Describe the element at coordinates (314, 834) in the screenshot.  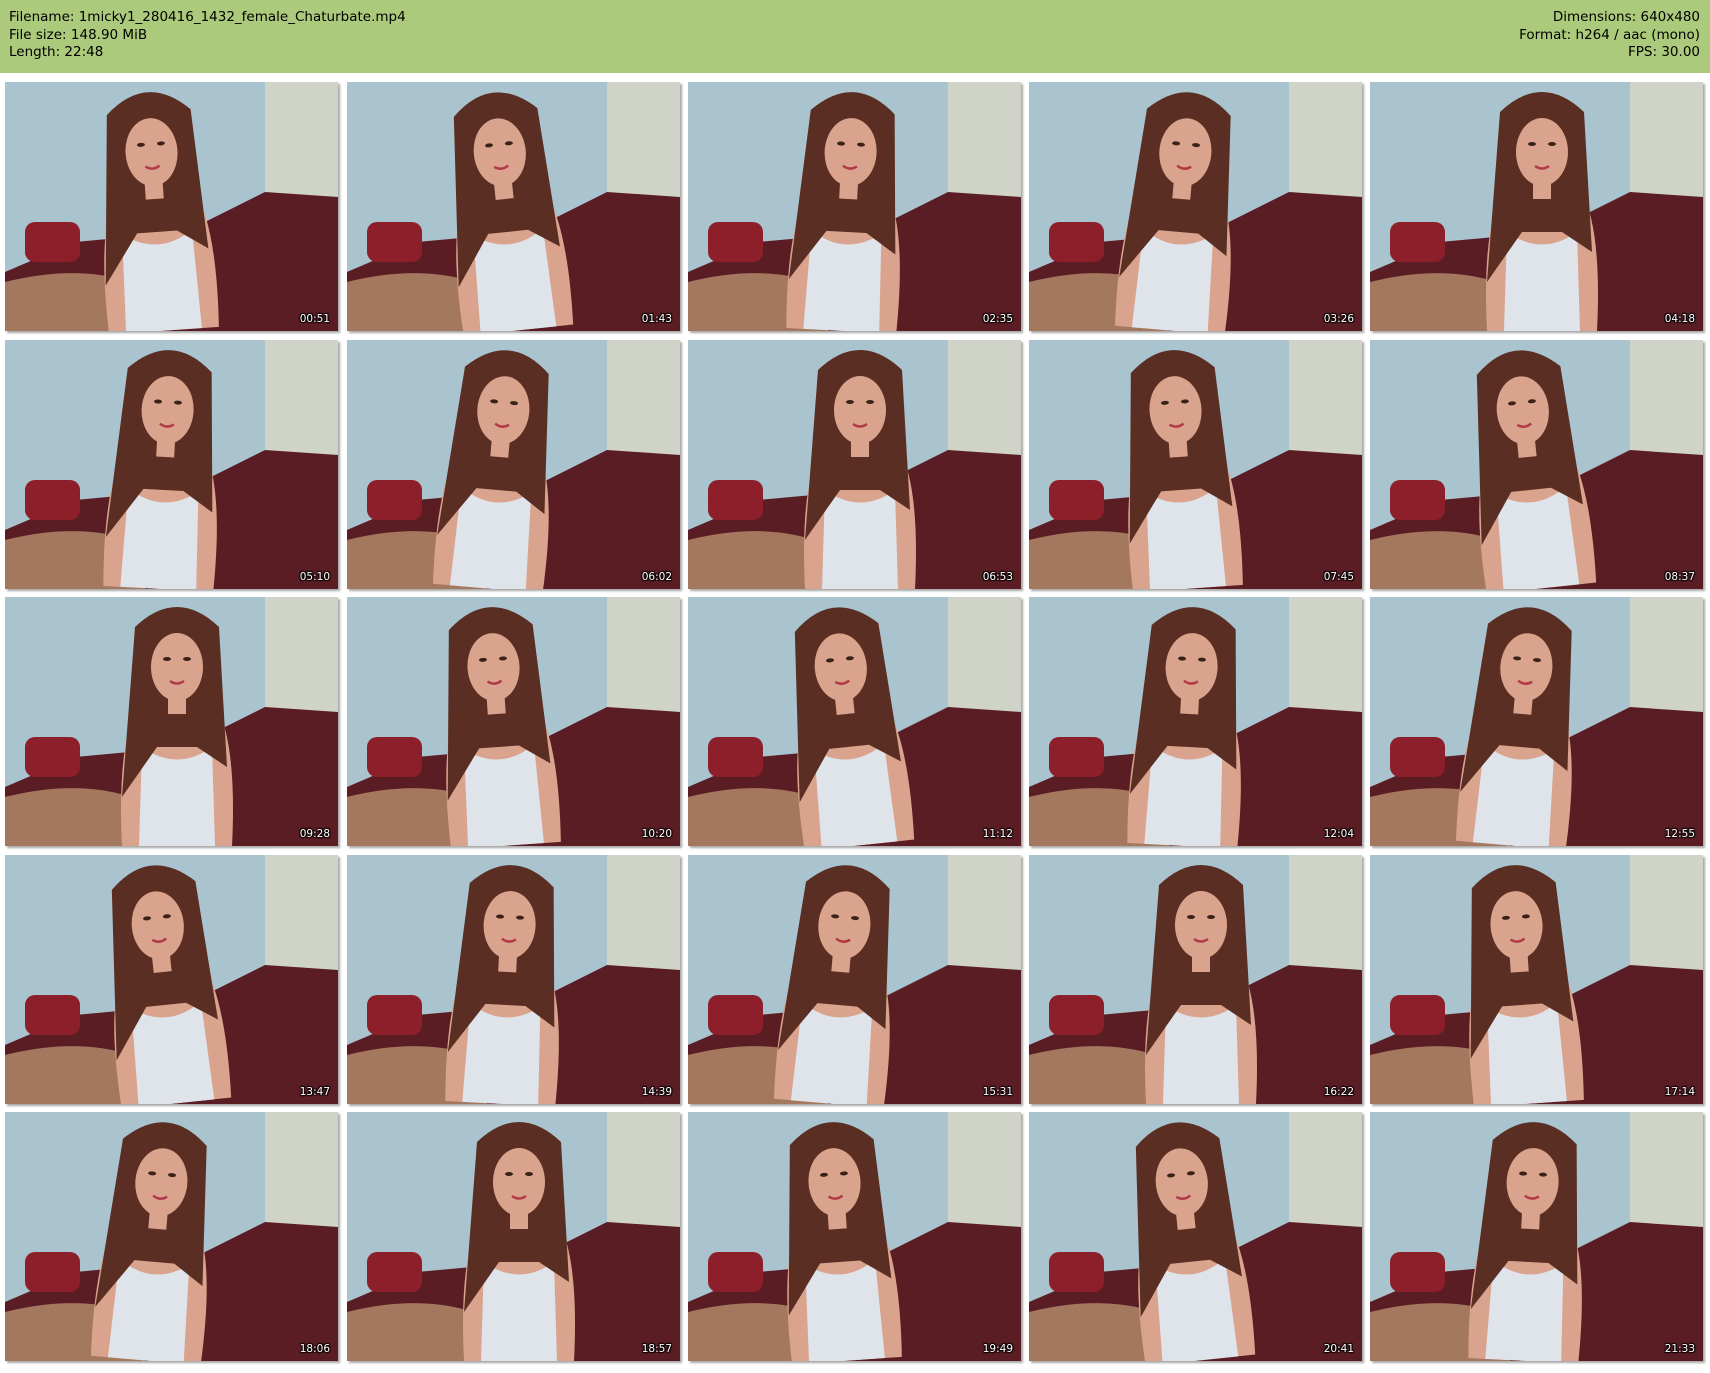
I see `timestamp-label: 09:28` at that location.